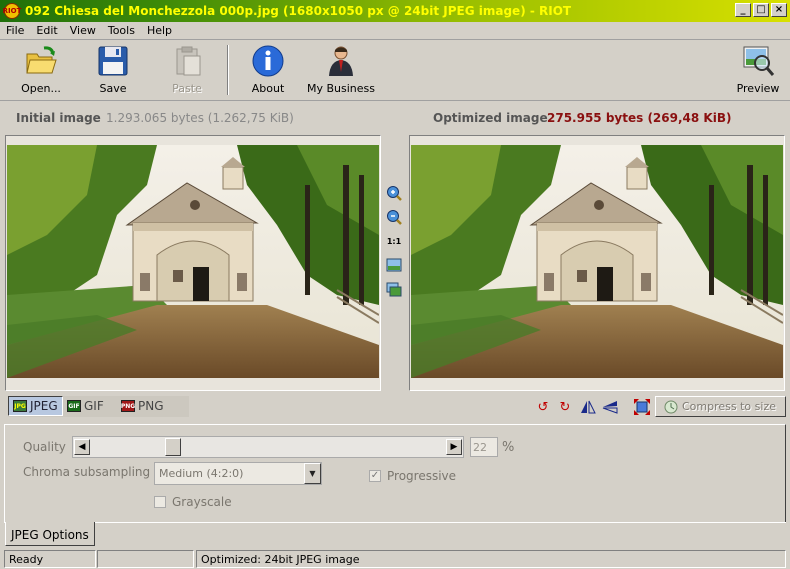  I want to click on gif-icon: GIF, so click(74, 406).